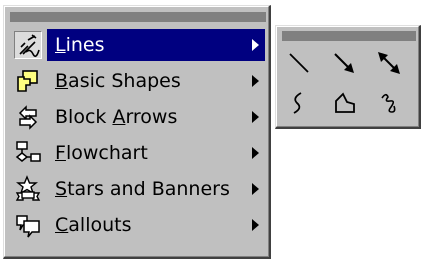  I want to click on curve-icon, so click(299, 103).